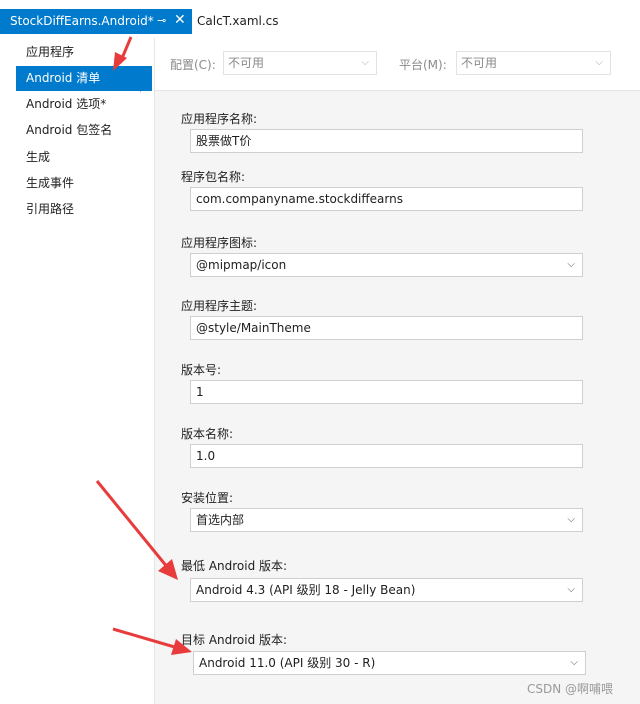  What do you see at coordinates (84, 209) in the screenshot?
I see `sidebar-item-reference-paths: 引用路径` at bounding box center [84, 209].